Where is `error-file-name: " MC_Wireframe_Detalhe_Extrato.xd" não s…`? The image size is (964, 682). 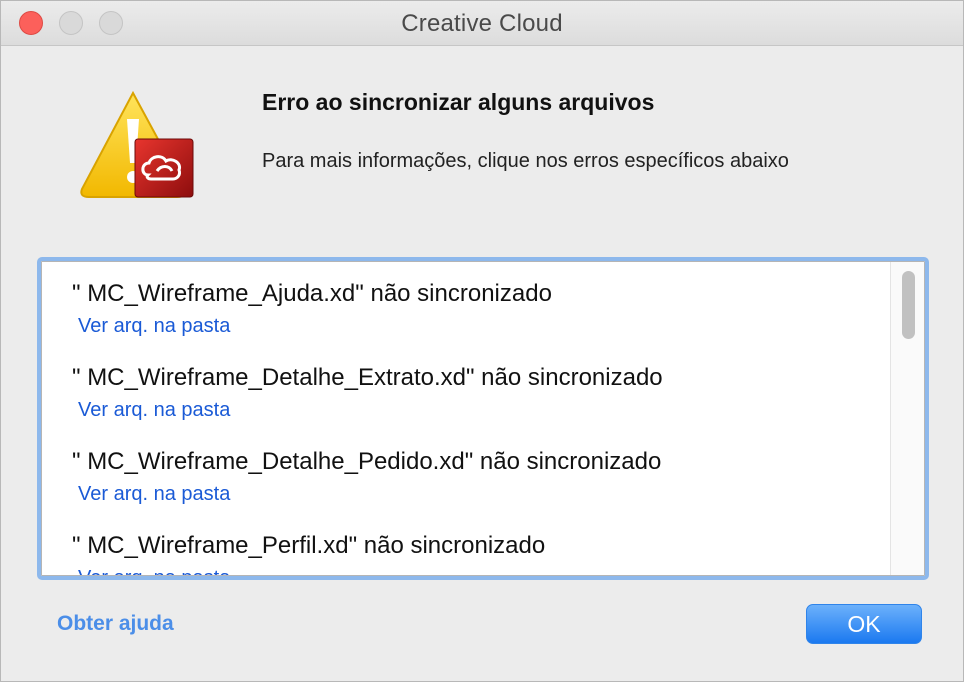
error-file-name: " MC_Wireframe_Detalhe_Extrato.xd" não s… is located at coordinates (367, 377).